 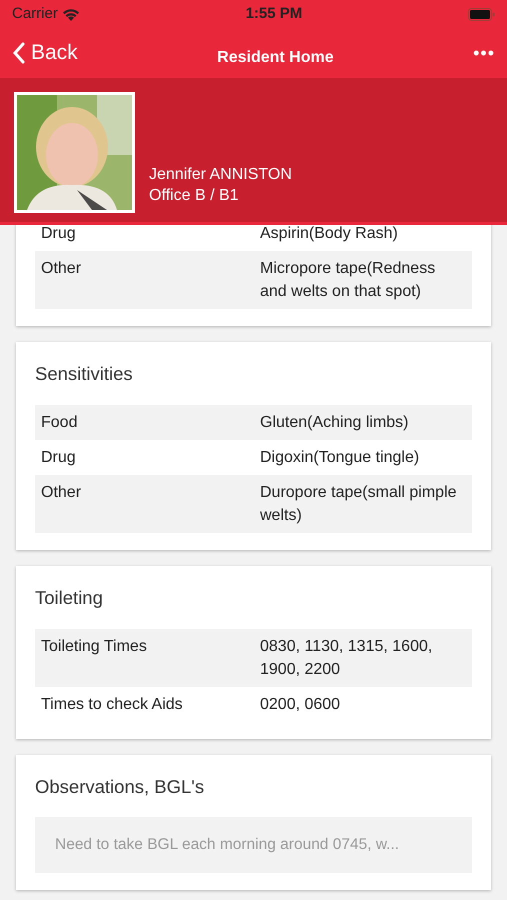 What do you see at coordinates (340, 458) in the screenshot?
I see `row-value: Digoxin(Tongue tingle)` at bounding box center [340, 458].